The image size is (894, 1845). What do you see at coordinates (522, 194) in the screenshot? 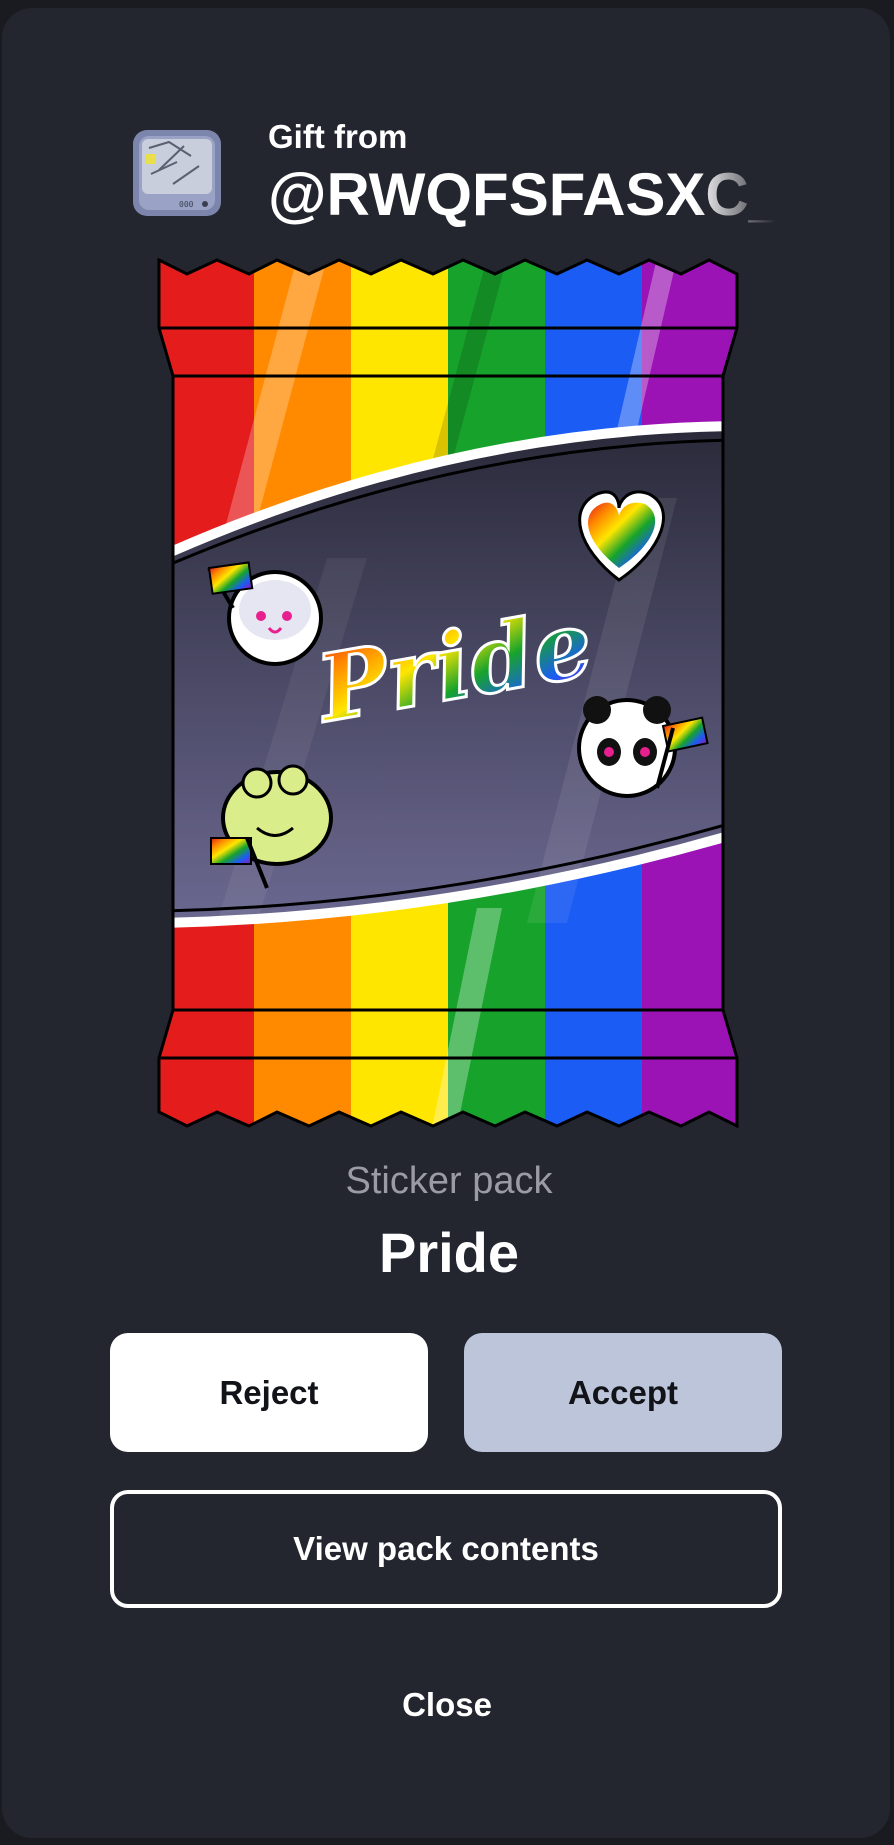
I see `sender-username: @RWQFSFASXC_N` at bounding box center [522, 194].